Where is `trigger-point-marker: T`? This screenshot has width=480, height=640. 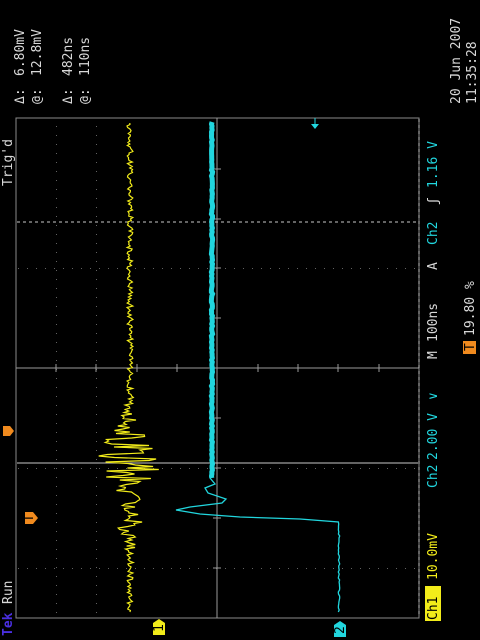
trigger-point-marker: T is located at coordinates (30, 518).